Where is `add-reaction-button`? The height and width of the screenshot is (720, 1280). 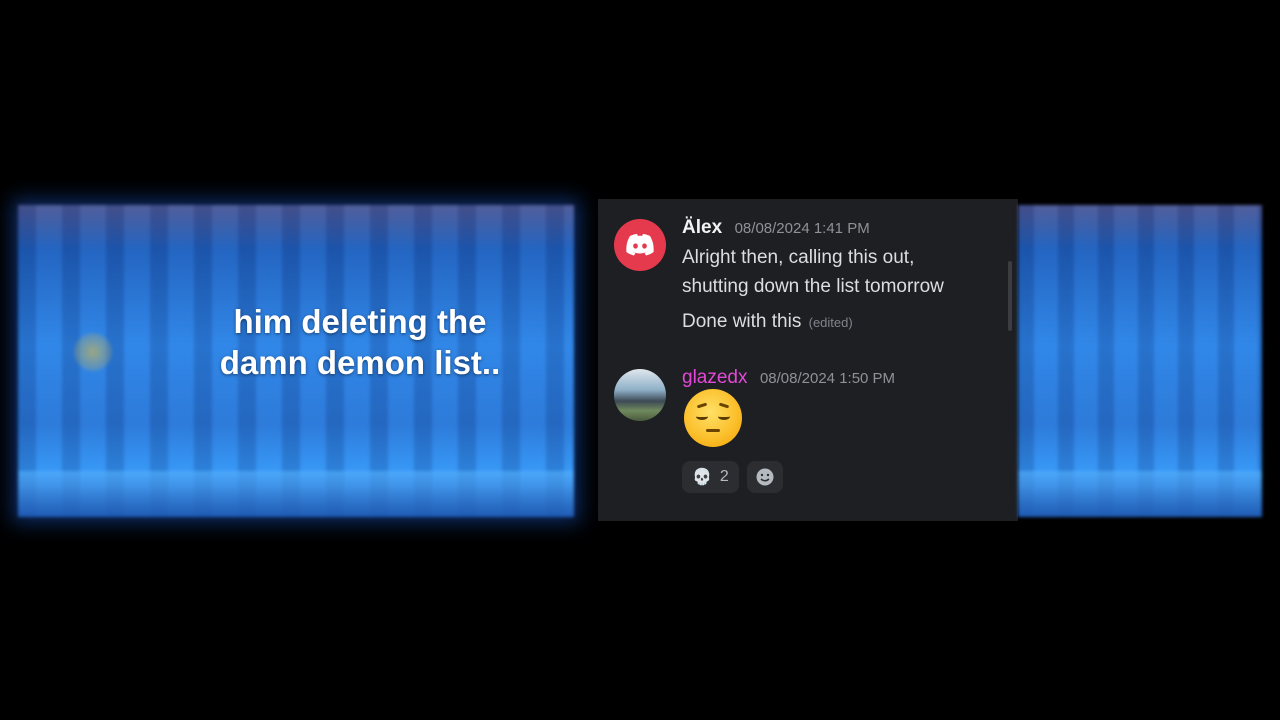
add-reaction-button is located at coordinates (764, 477).